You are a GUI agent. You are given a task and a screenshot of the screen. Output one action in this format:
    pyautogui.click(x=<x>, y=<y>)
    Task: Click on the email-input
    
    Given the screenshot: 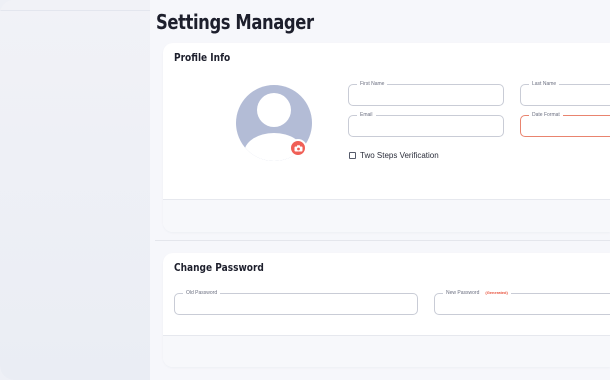 What is the action you would take?
    pyautogui.click(x=426, y=126)
    